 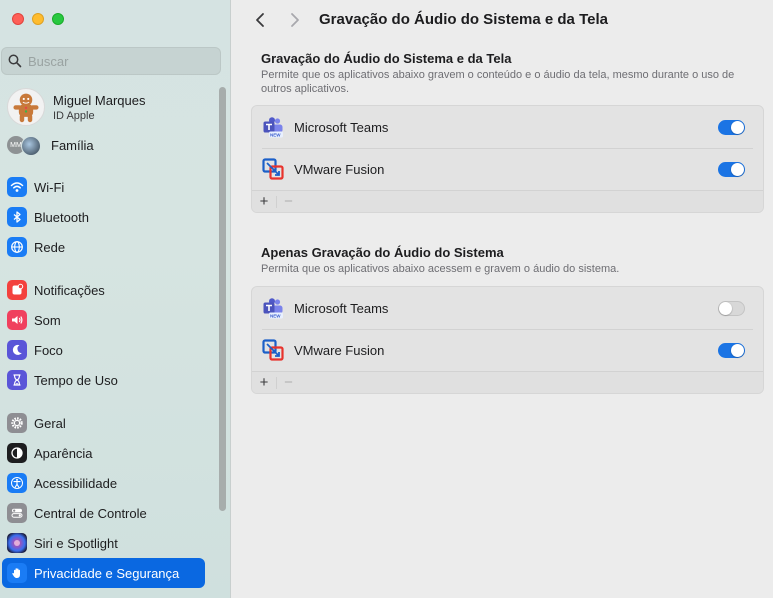 What do you see at coordinates (17, 320) in the screenshot?
I see `speaker-icon` at bounding box center [17, 320].